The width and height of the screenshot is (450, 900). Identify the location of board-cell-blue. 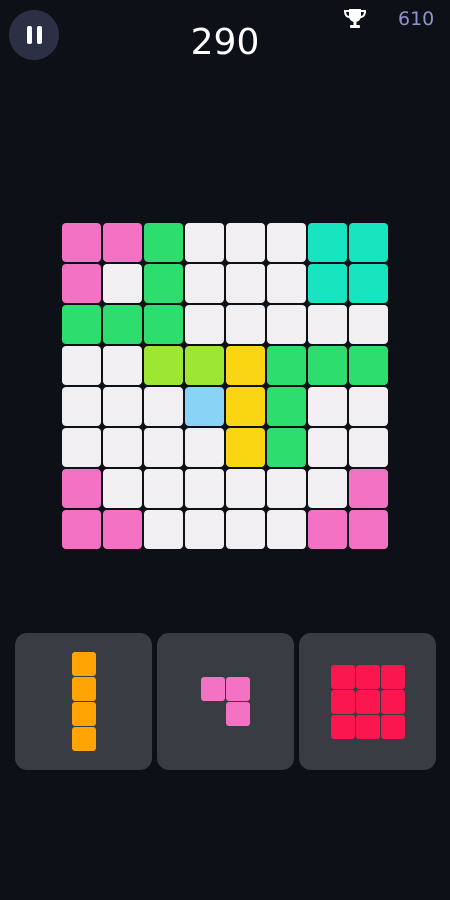
(204, 406).